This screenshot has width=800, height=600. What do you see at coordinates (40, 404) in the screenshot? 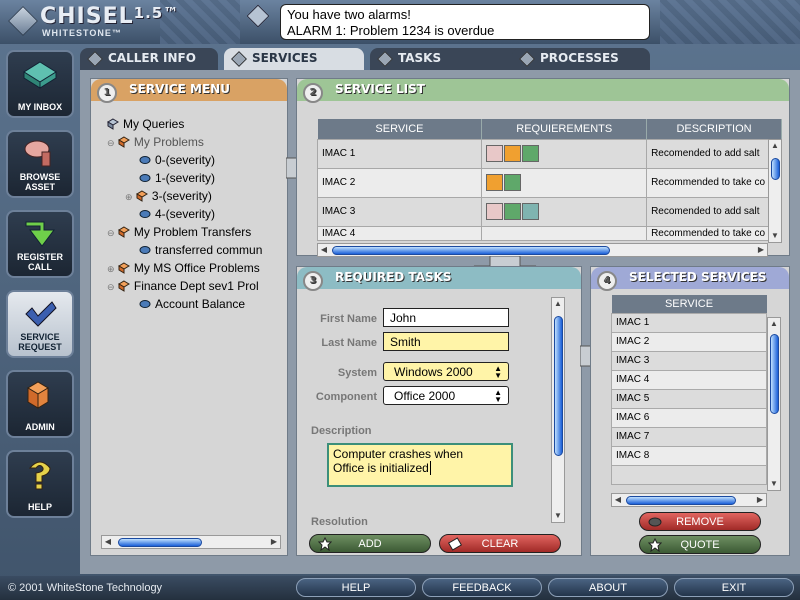
I see `sidebar-item-admin: ADMIN` at bounding box center [40, 404].